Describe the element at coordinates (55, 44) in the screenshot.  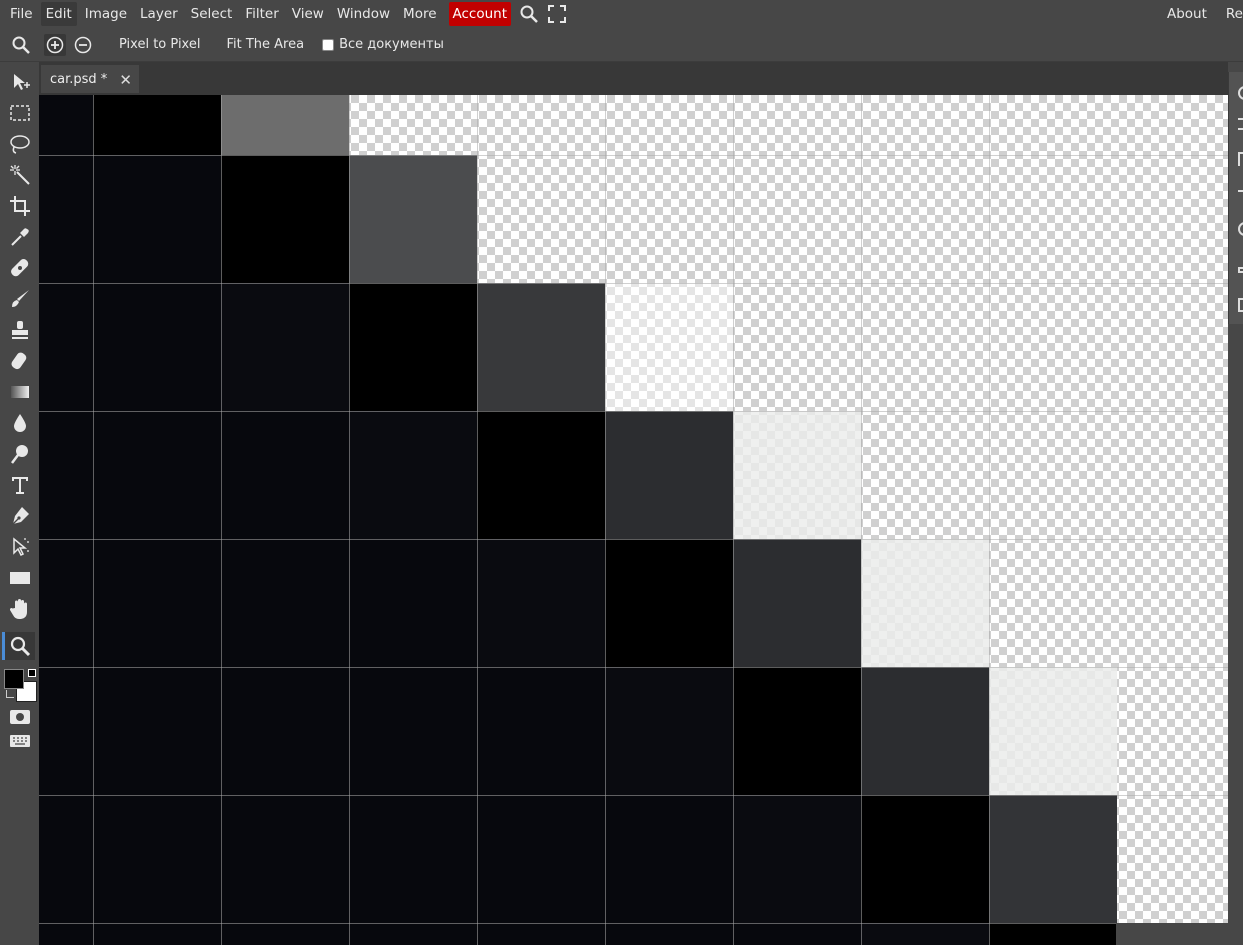
I see `zoom-in-icon` at that location.